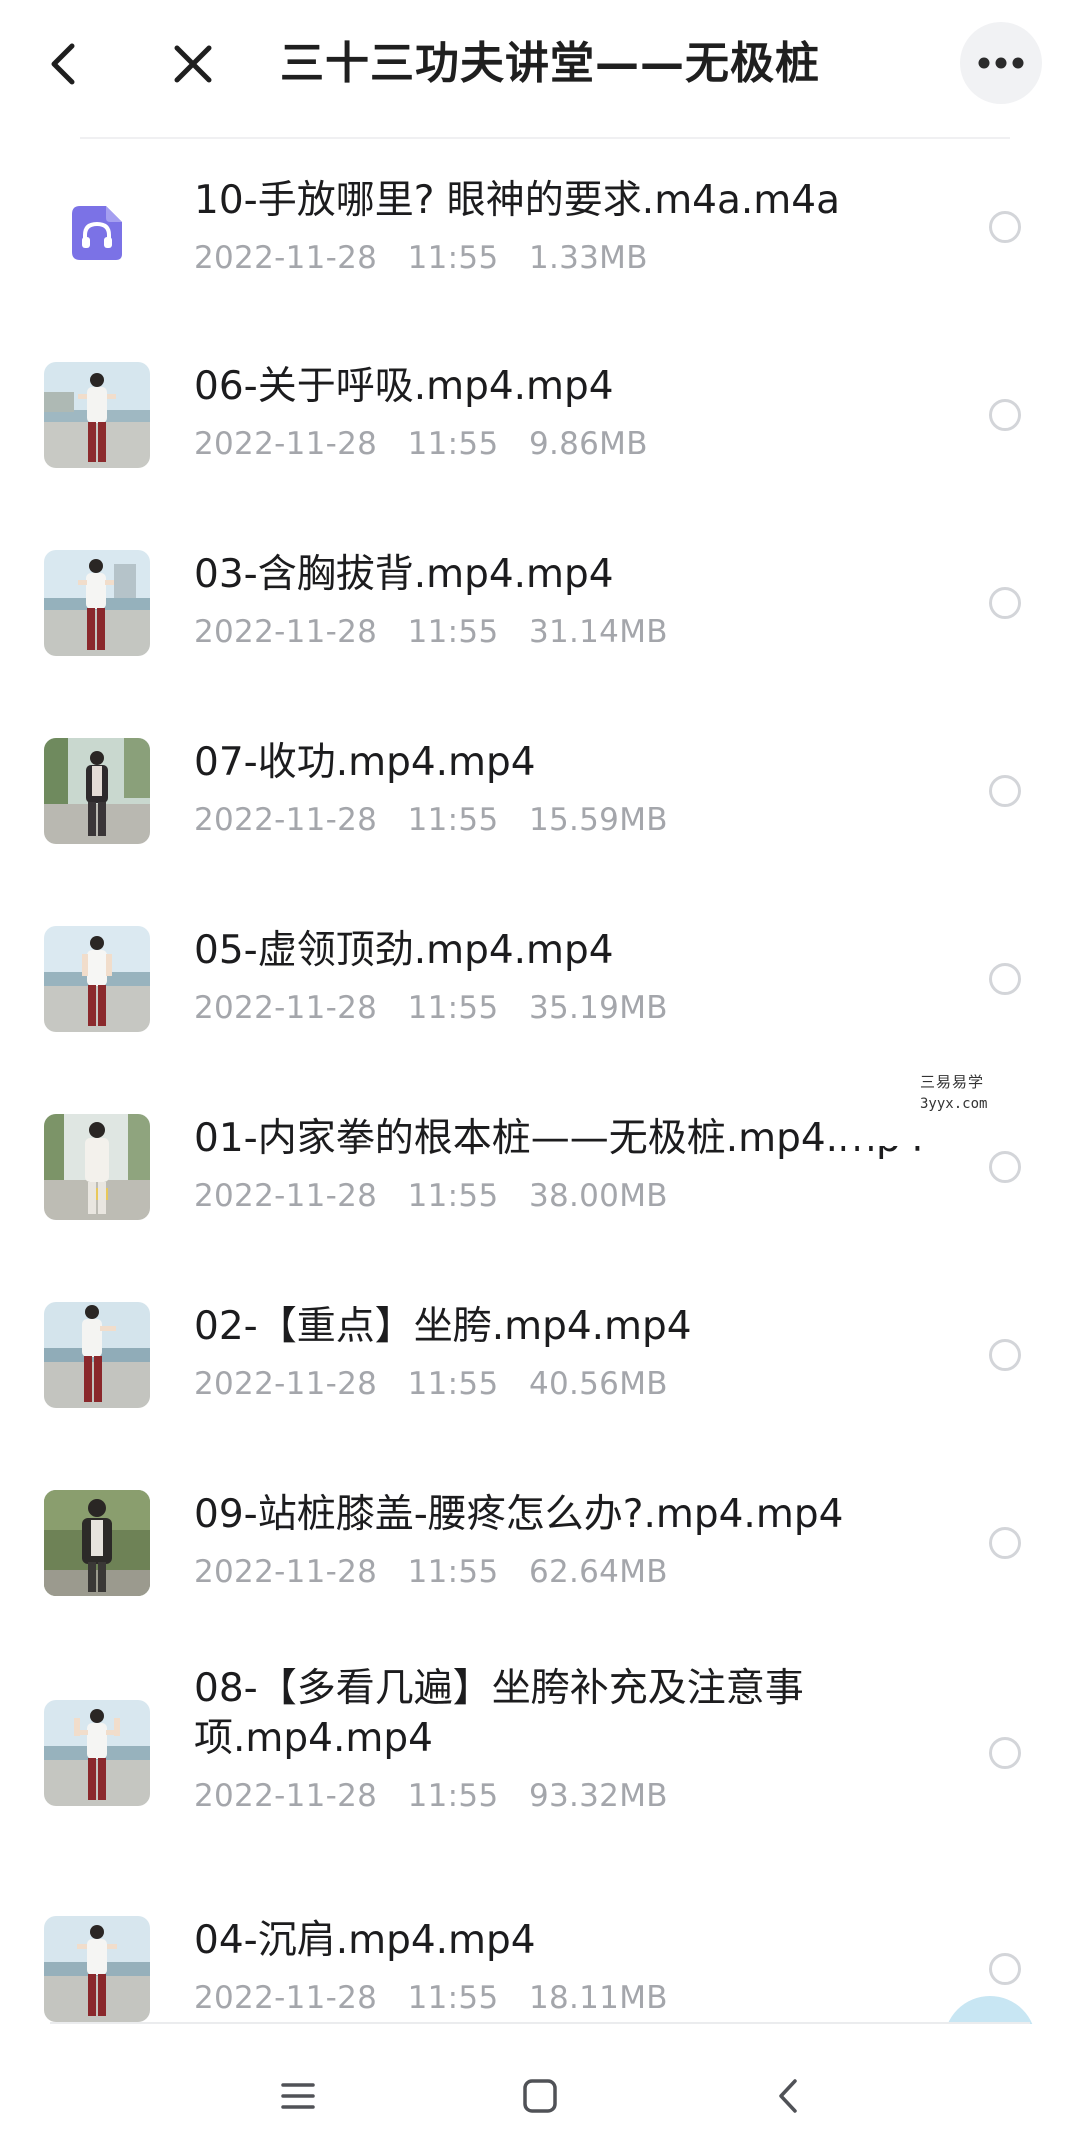  I want to click on file-size: 40.56MB, so click(598, 1384).